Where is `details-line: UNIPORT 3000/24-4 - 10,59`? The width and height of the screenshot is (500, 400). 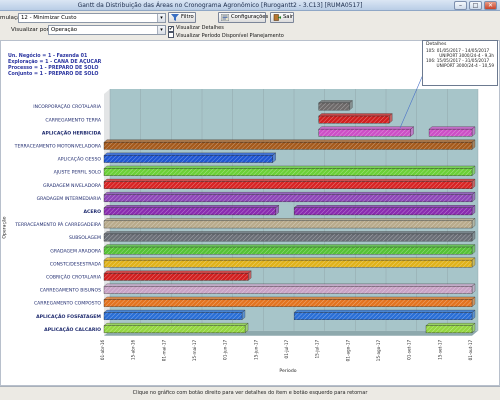 details-line: UNIPORT 3000/24-4 - 10,59 is located at coordinates (465, 65).